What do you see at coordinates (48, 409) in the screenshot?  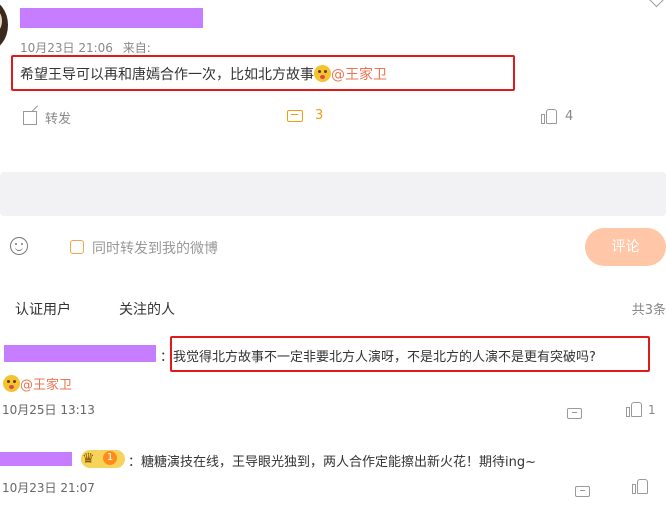 I see `comment-timestamp: 10月25日 13:13` at bounding box center [48, 409].